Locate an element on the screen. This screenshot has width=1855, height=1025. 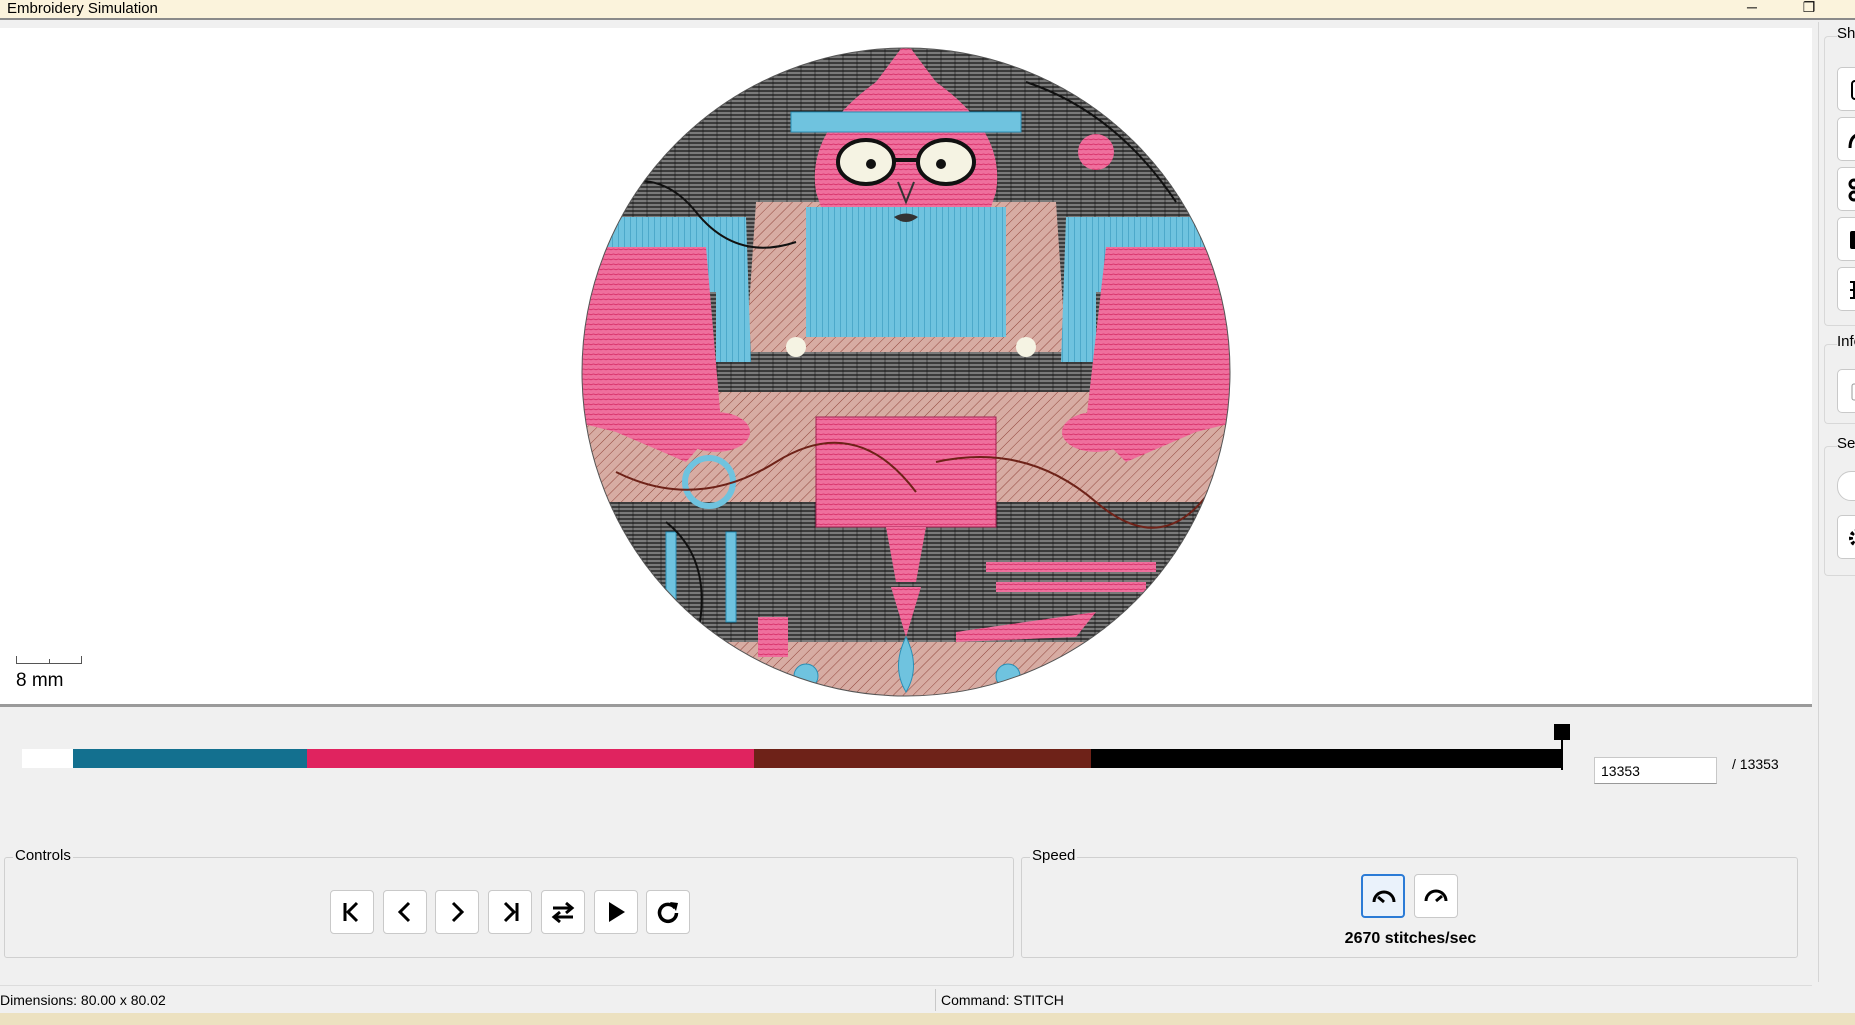
step-back-button is located at coordinates (405, 912).